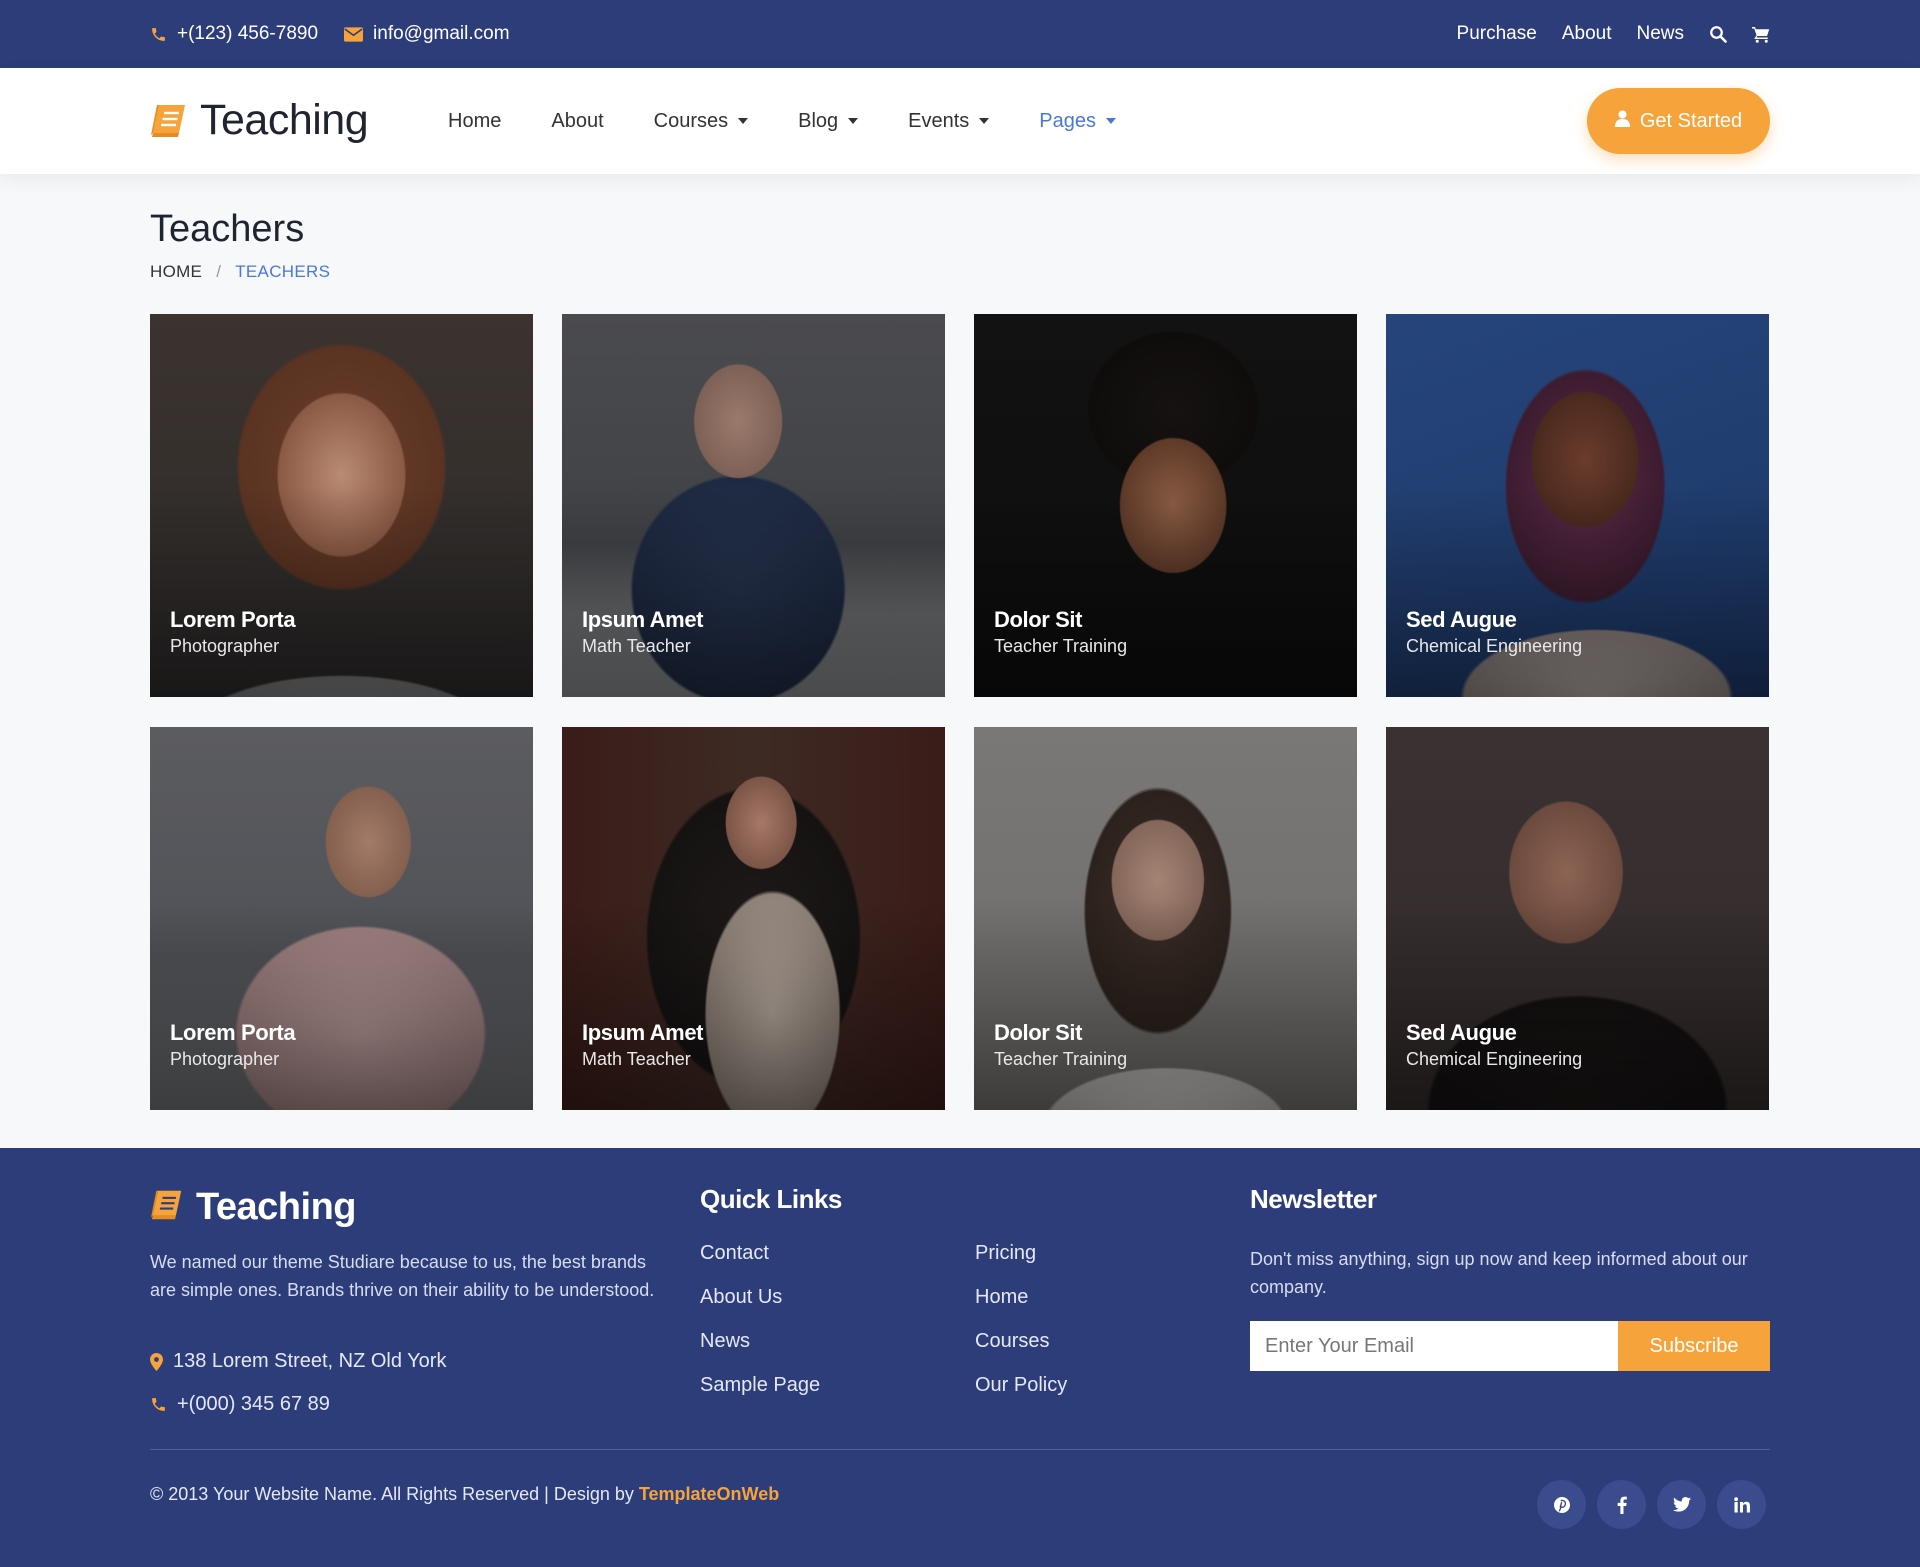 The image size is (1920, 1567). What do you see at coordinates (760, 1253) in the screenshot?
I see `footer-link-contact: Contact` at bounding box center [760, 1253].